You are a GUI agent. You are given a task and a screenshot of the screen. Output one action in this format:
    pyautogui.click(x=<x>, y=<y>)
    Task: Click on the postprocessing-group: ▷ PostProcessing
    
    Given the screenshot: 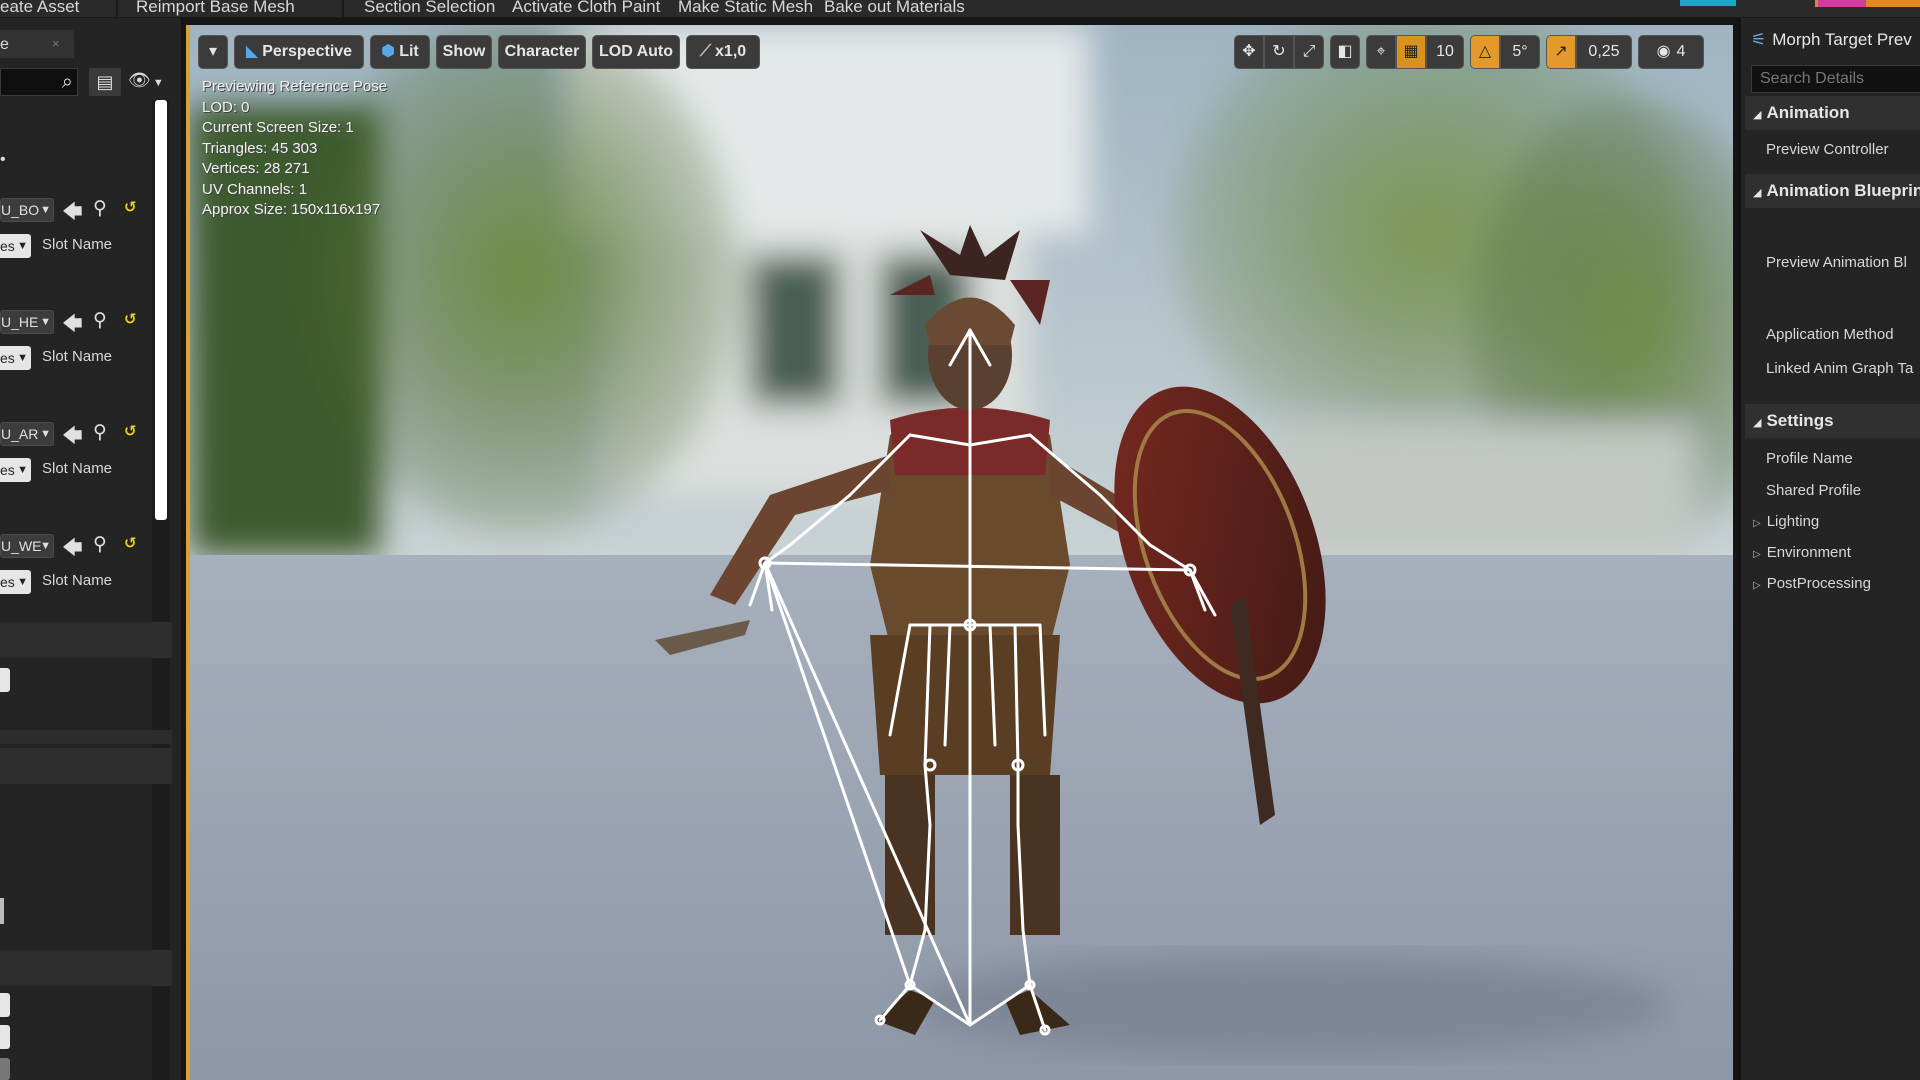 What is the action you would take?
    pyautogui.click(x=1812, y=583)
    